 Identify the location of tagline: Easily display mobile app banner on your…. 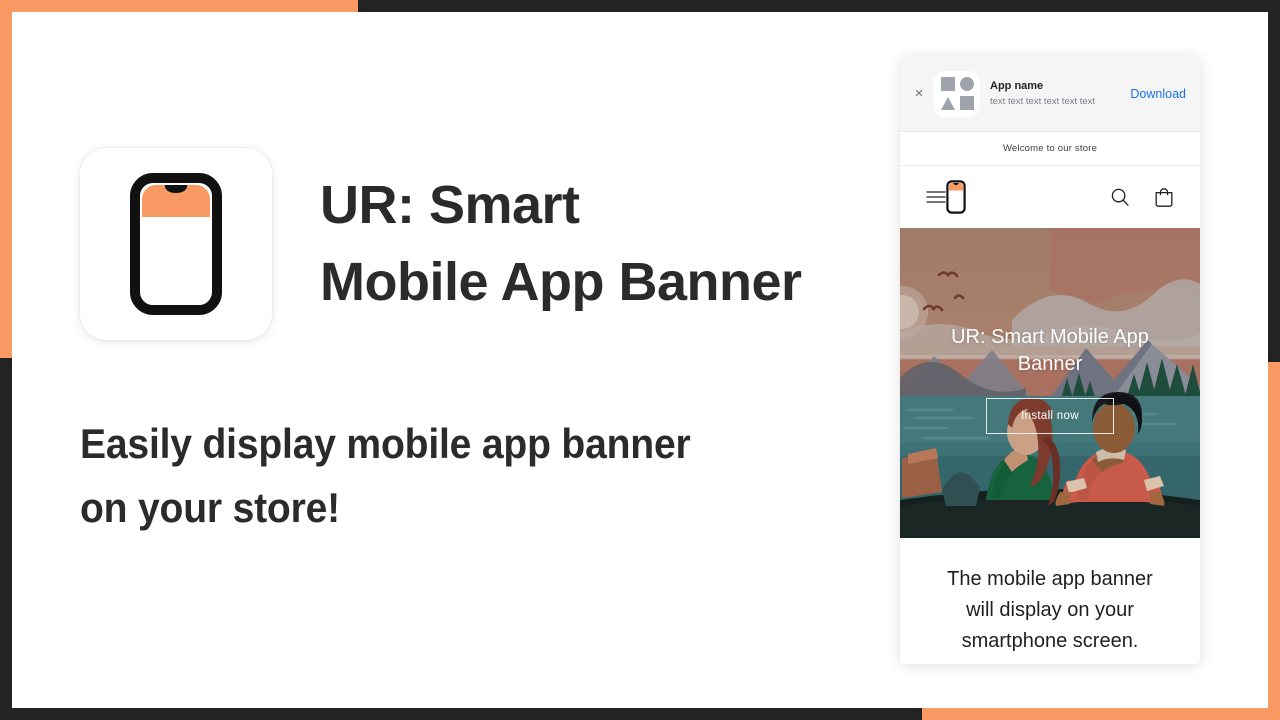
(385, 475).